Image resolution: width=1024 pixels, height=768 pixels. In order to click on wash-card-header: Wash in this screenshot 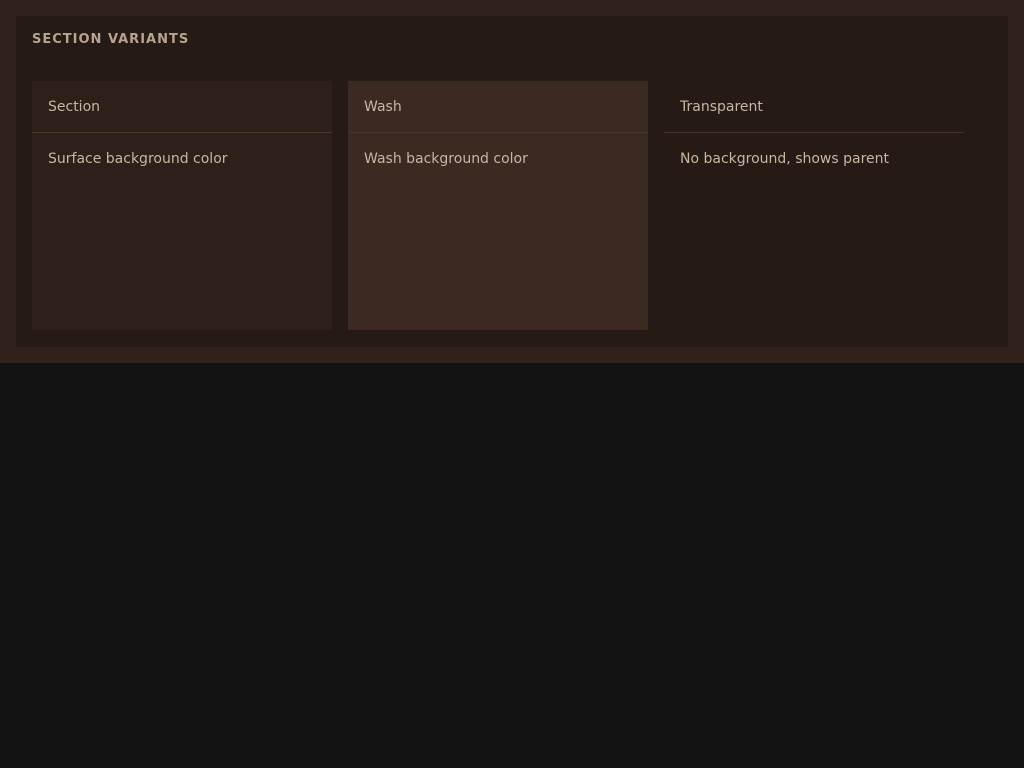, I will do `click(498, 107)`.